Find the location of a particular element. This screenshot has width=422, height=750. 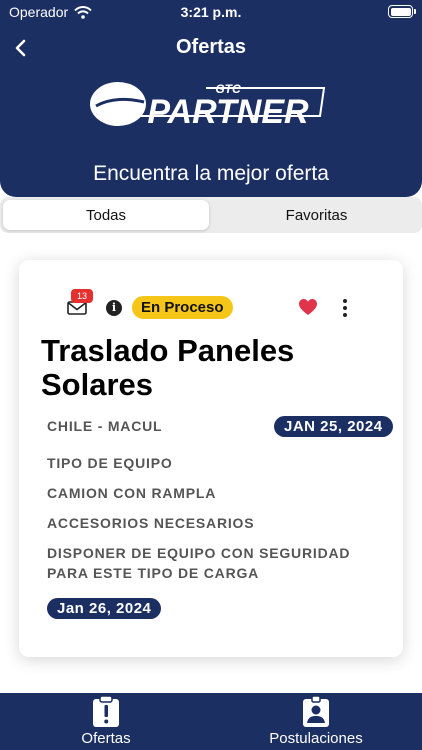

accessories-value-line1: DISPONER DE EQUIPO CON SEGURIDAD is located at coordinates (199, 553).